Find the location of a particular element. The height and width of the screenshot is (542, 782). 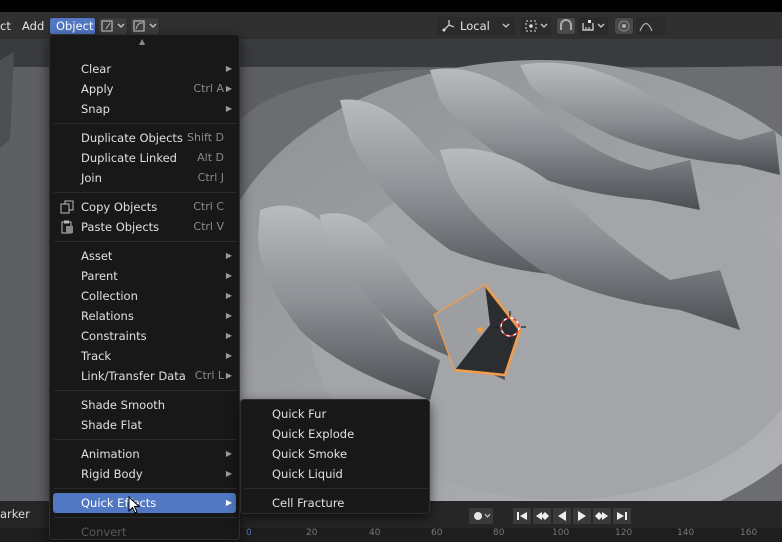

snap-increment-icon is located at coordinates (593, 25).